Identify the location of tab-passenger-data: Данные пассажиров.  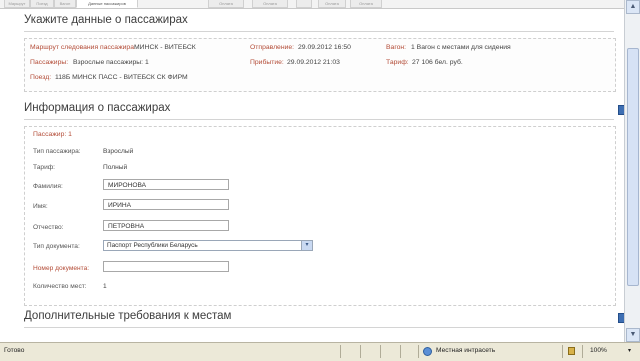
(107, 4).